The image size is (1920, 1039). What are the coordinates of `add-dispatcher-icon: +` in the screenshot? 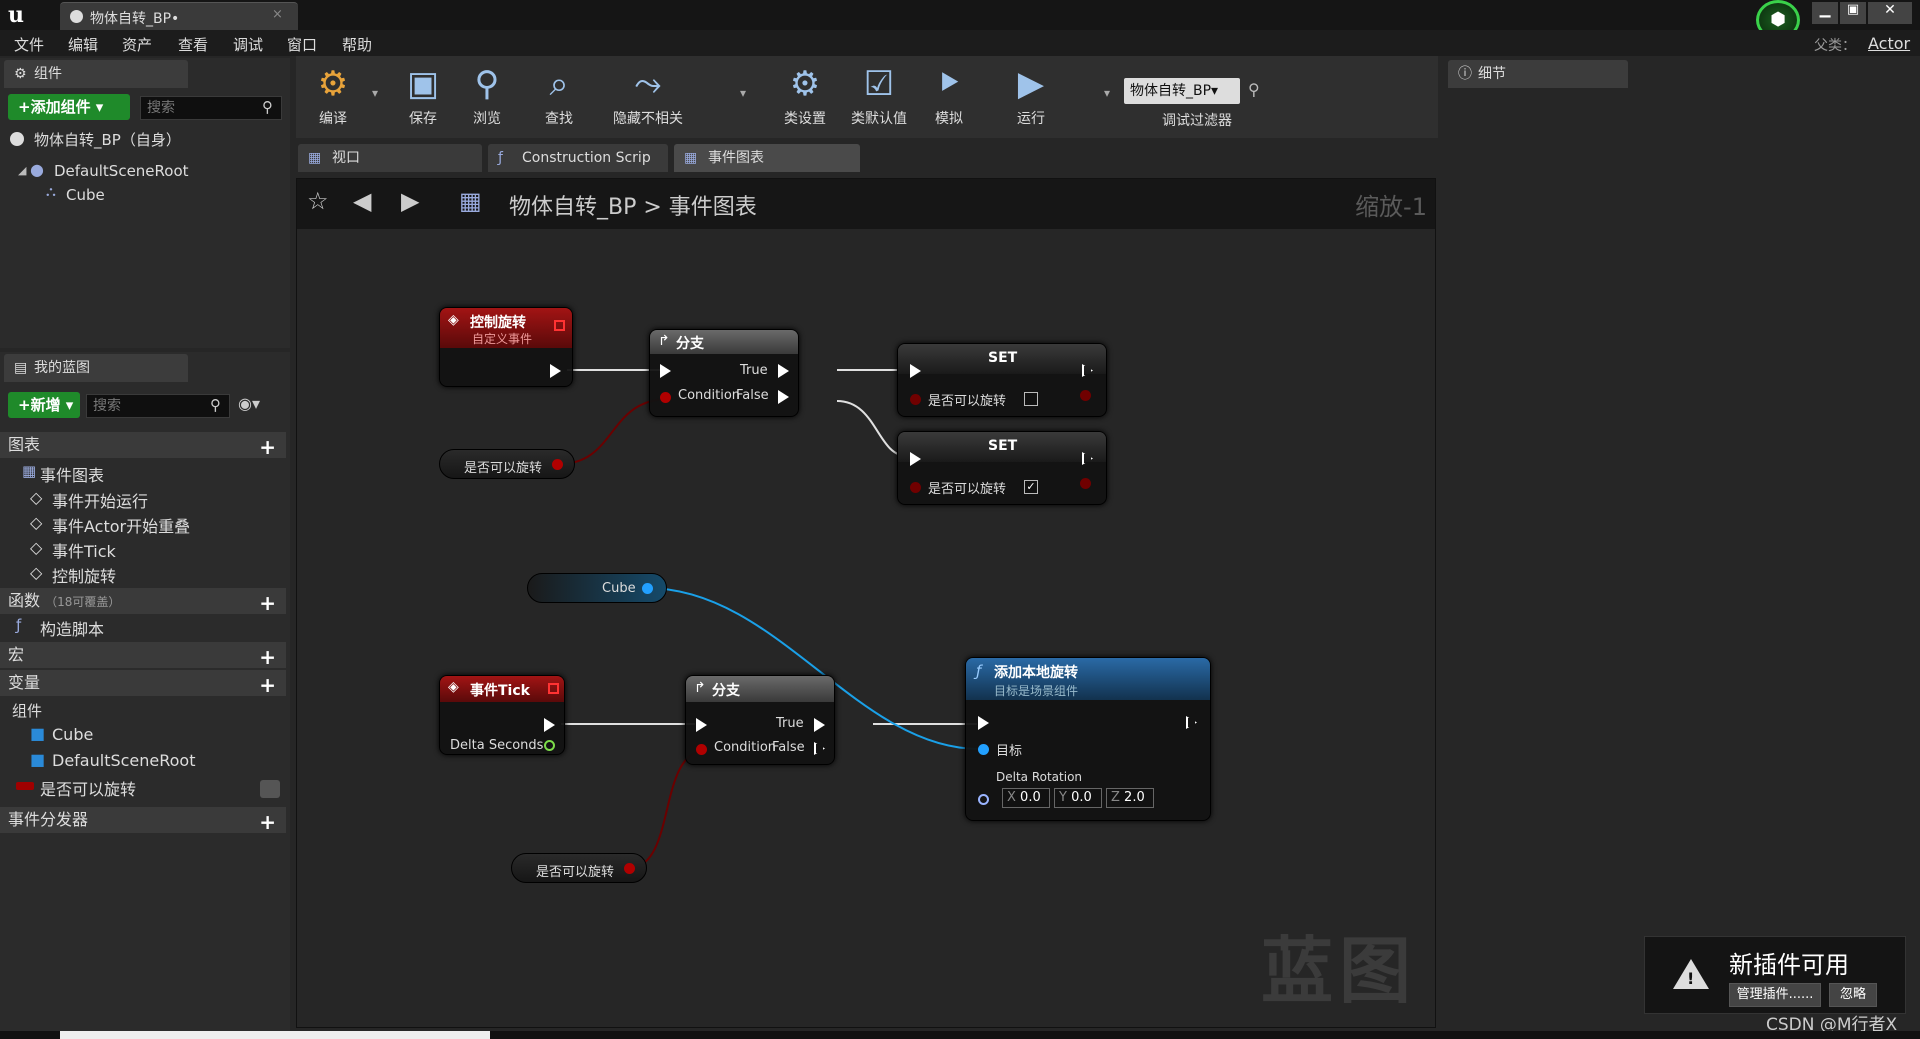 It's located at (267, 822).